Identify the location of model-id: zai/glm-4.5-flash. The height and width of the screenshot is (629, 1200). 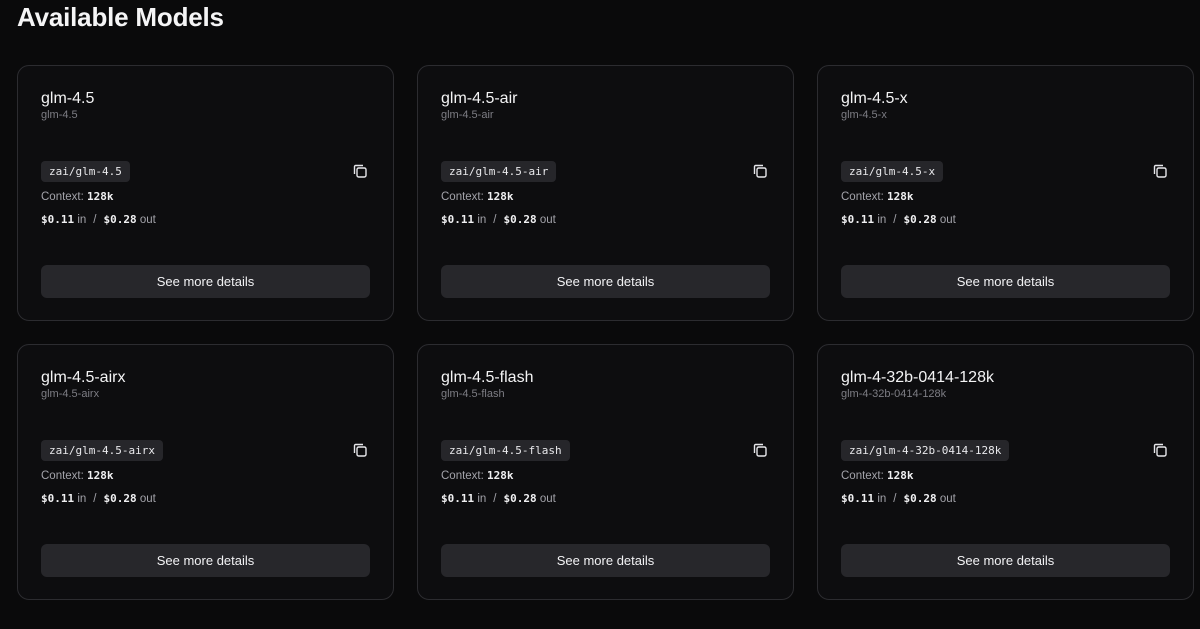
(505, 450).